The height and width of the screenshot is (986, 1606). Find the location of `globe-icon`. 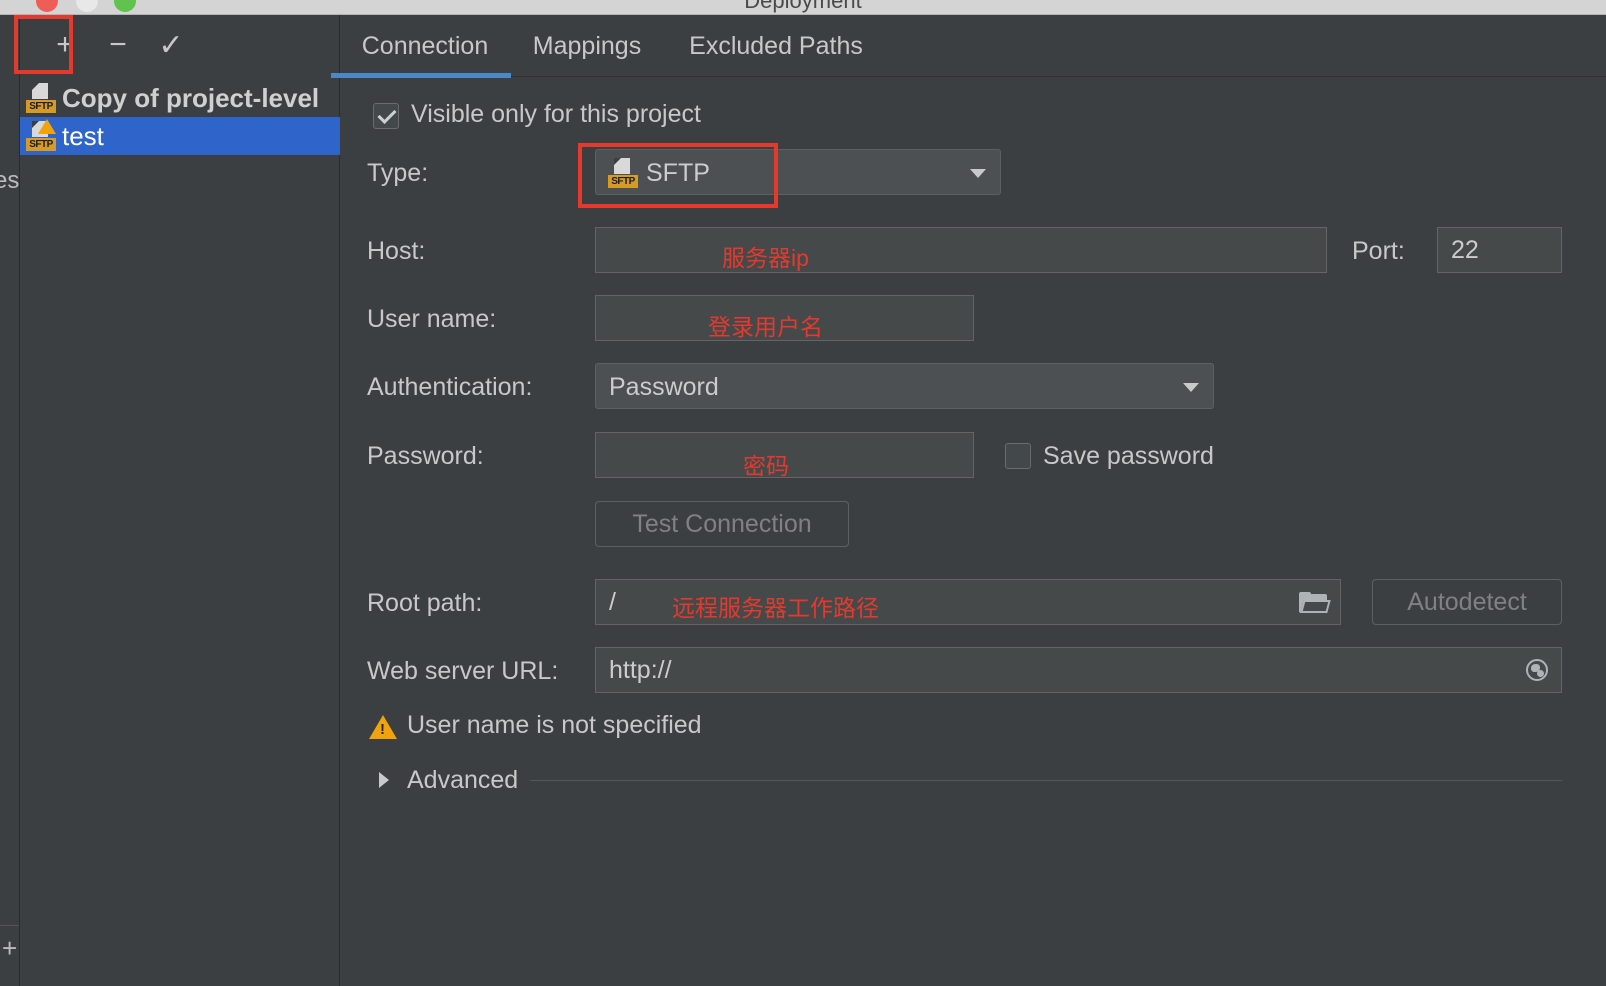

globe-icon is located at coordinates (1537, 670).